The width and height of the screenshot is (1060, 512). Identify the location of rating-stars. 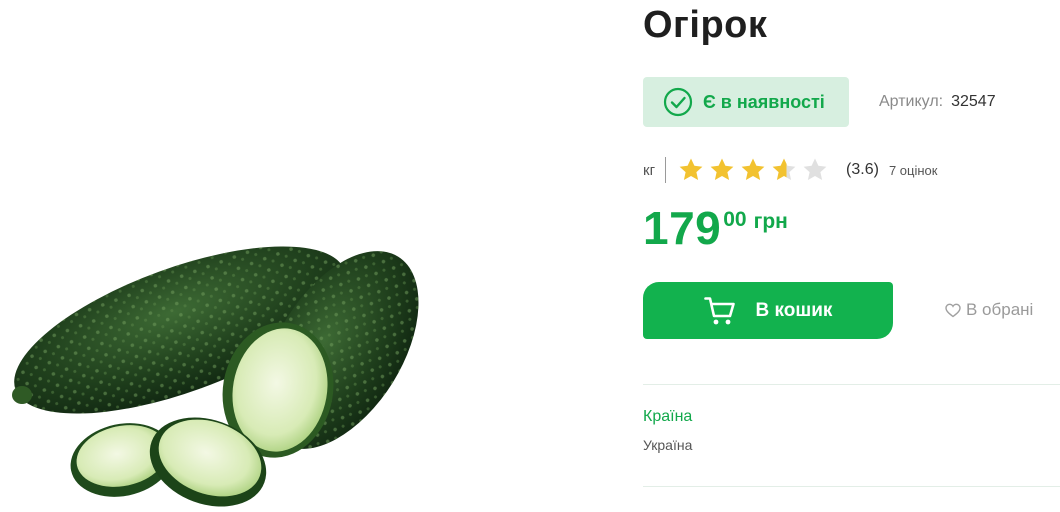
(755, 170).